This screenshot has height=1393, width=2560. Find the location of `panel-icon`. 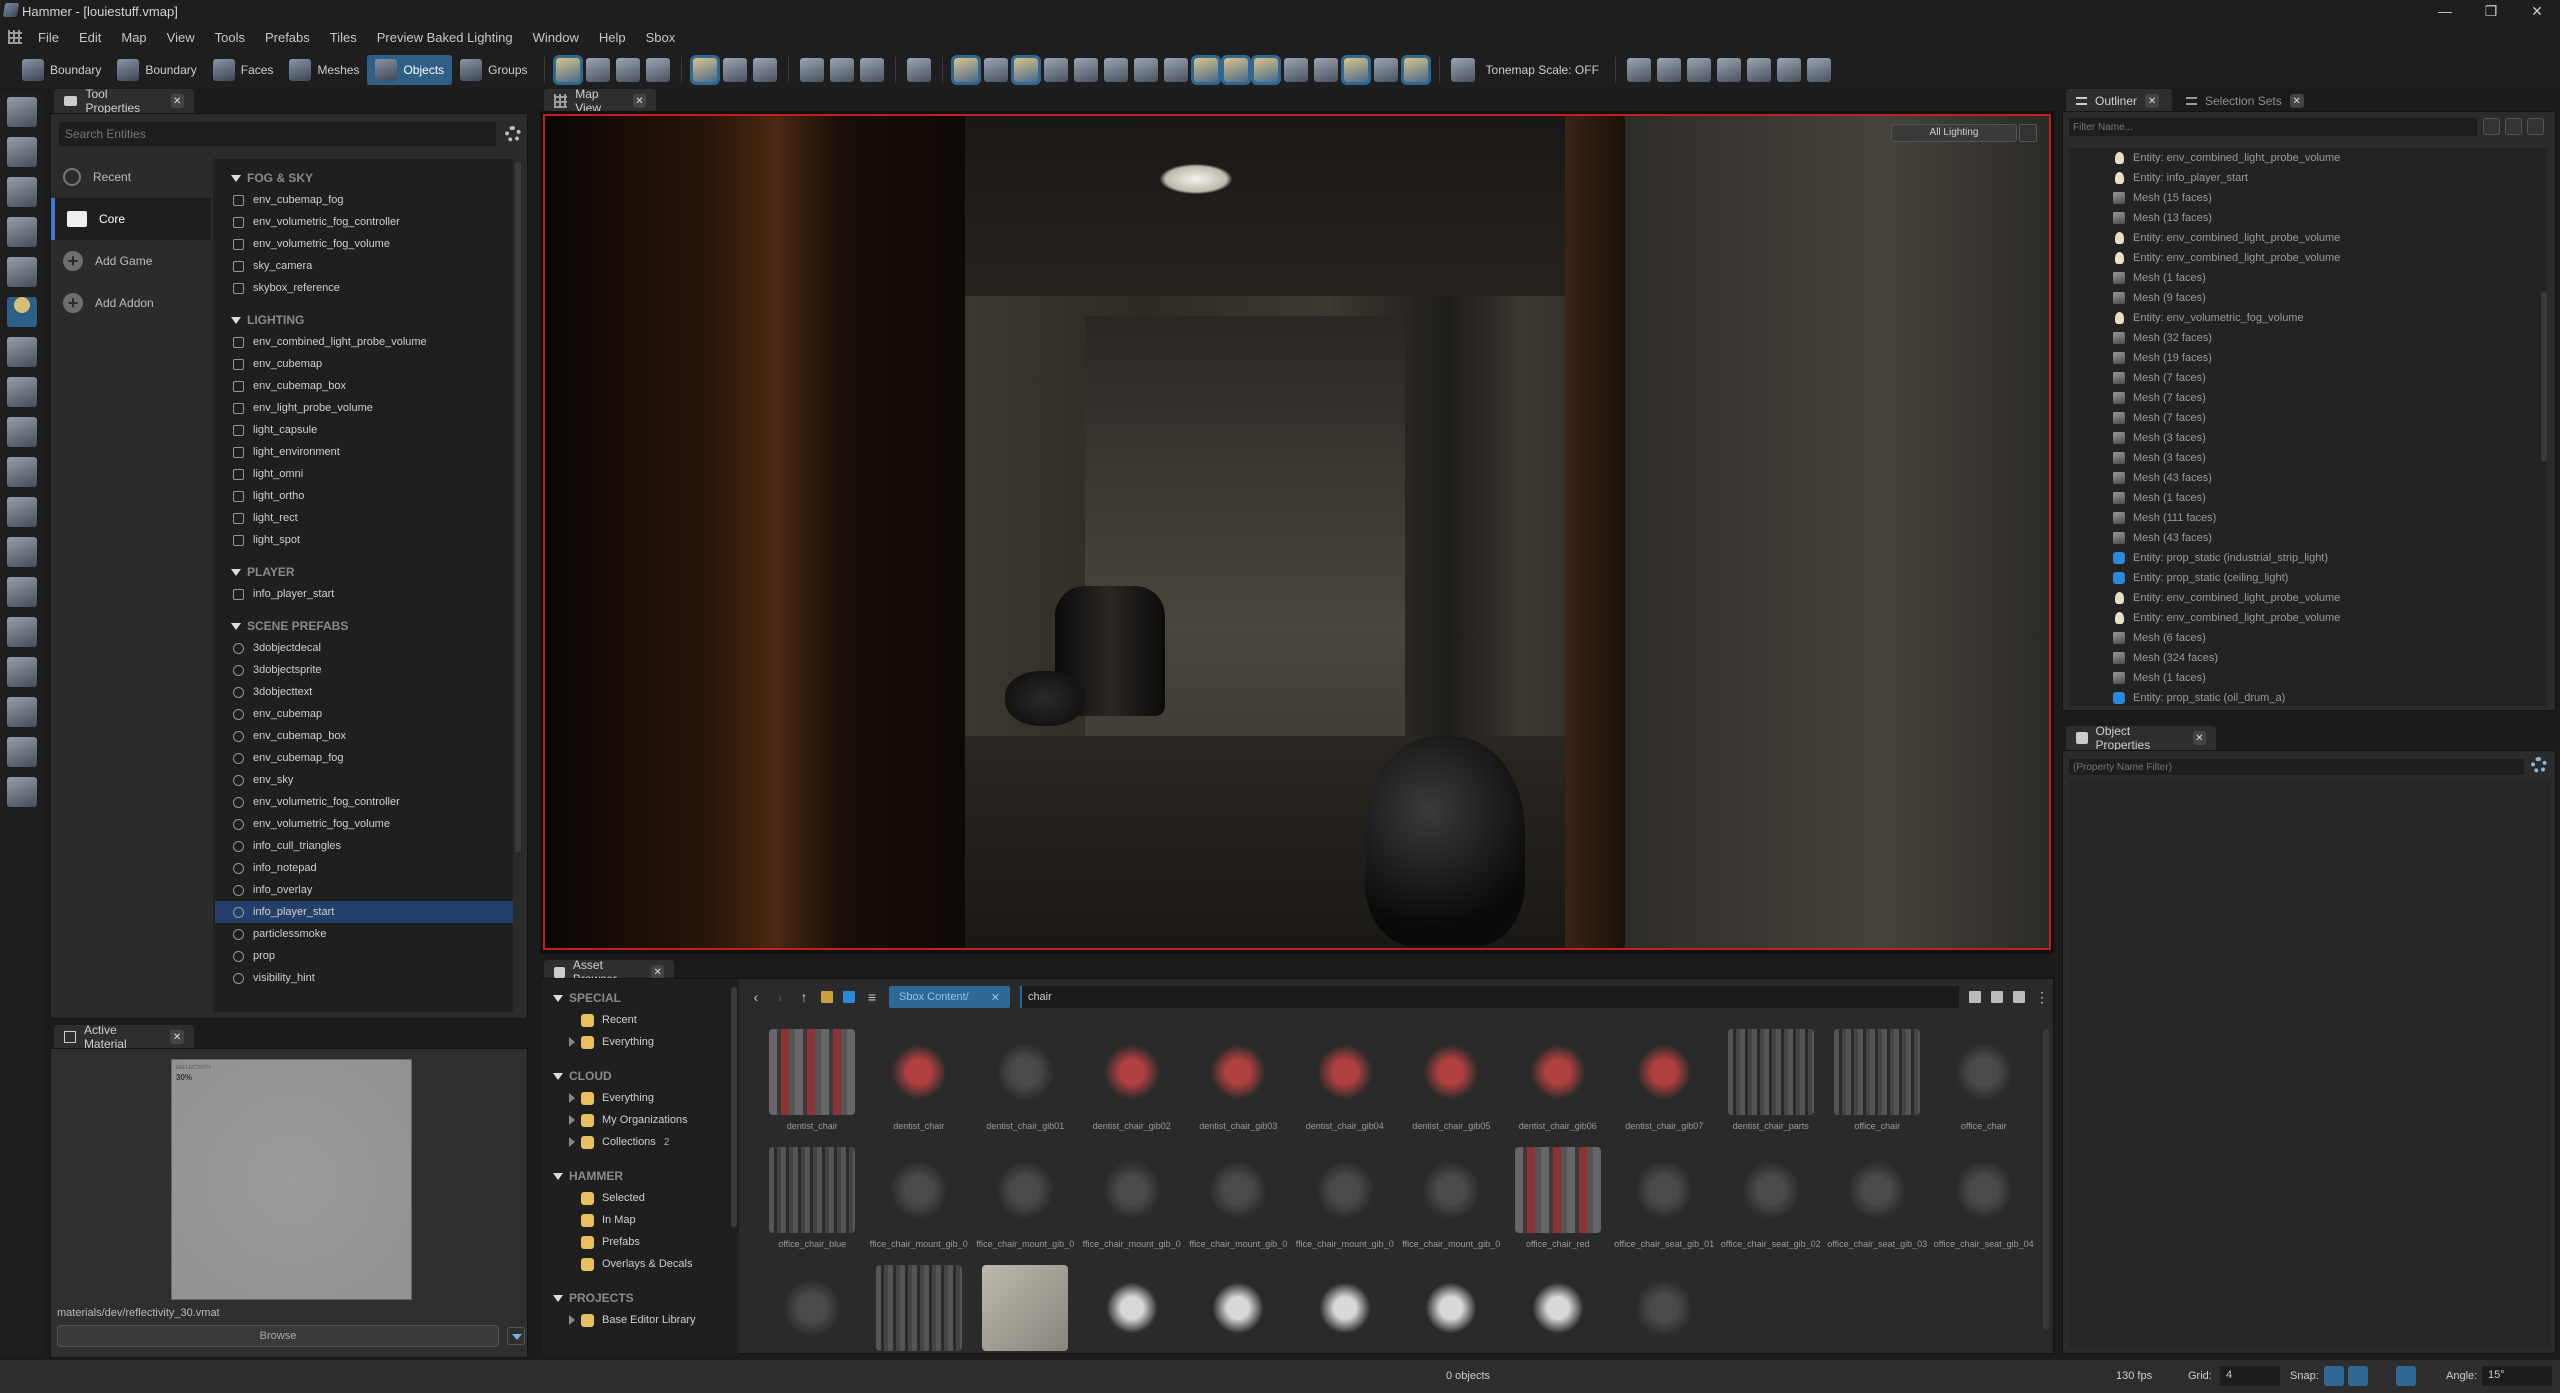

panel-icon is located at coordinates (1668, 70).